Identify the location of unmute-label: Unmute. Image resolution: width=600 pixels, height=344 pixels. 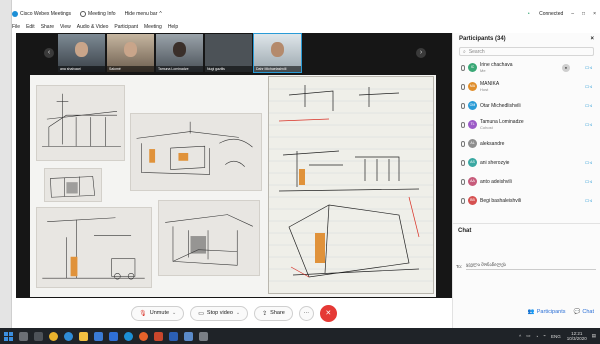
(159, 313).